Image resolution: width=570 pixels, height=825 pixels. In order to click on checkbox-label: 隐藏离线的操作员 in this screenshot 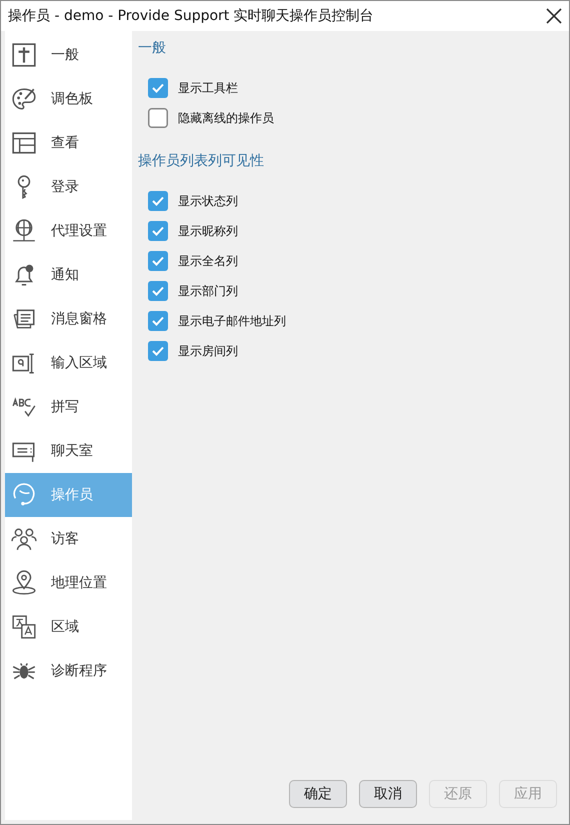, I will do `click(226, 118)`.